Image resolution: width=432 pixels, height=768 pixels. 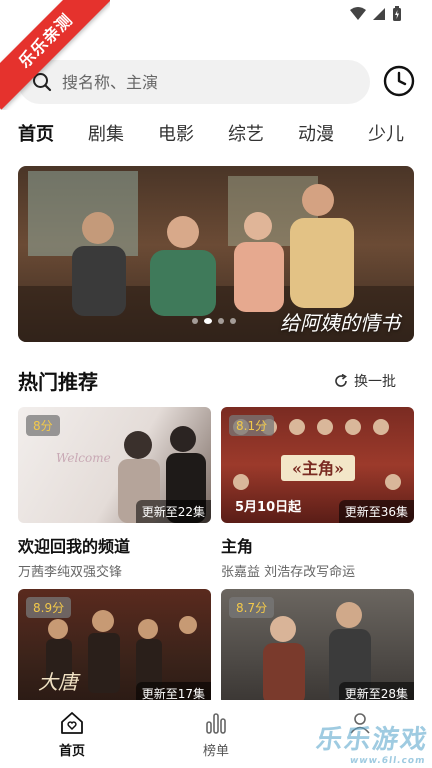 I want to click on corner-ribbon: 乐乐亲测, so click(x=55, y=55).